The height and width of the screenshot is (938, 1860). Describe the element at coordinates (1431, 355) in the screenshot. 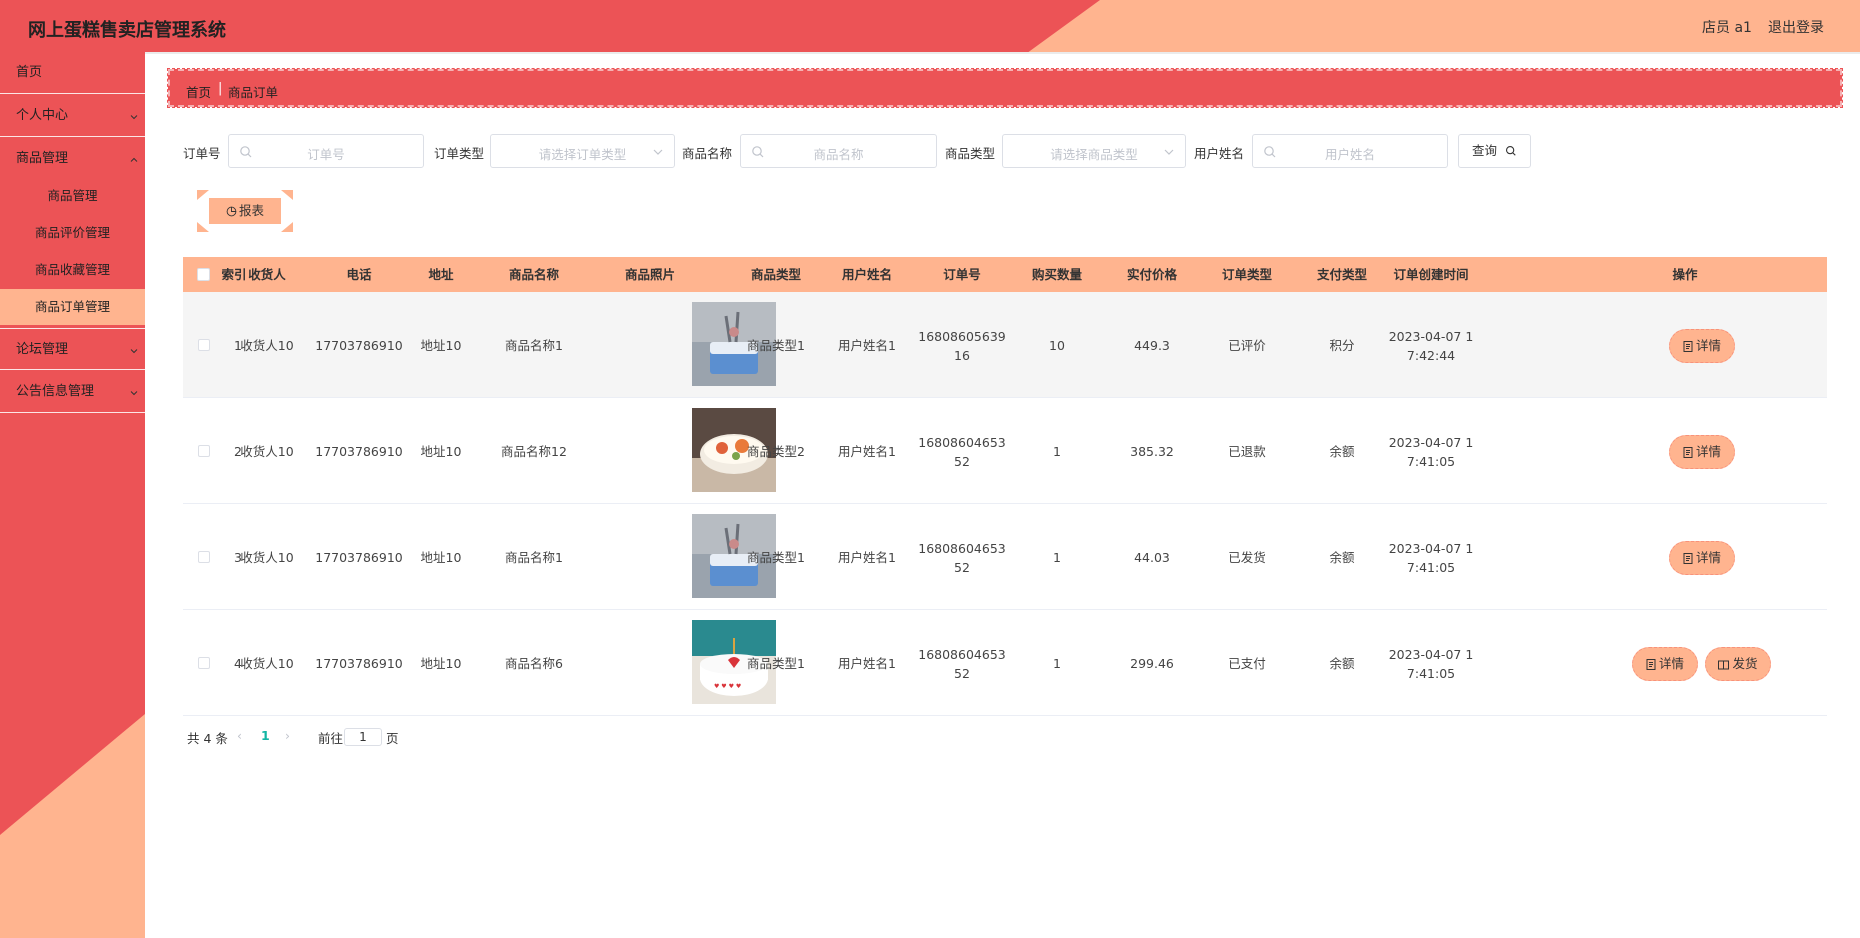

I see `time-line: 7:42:44` at that location.